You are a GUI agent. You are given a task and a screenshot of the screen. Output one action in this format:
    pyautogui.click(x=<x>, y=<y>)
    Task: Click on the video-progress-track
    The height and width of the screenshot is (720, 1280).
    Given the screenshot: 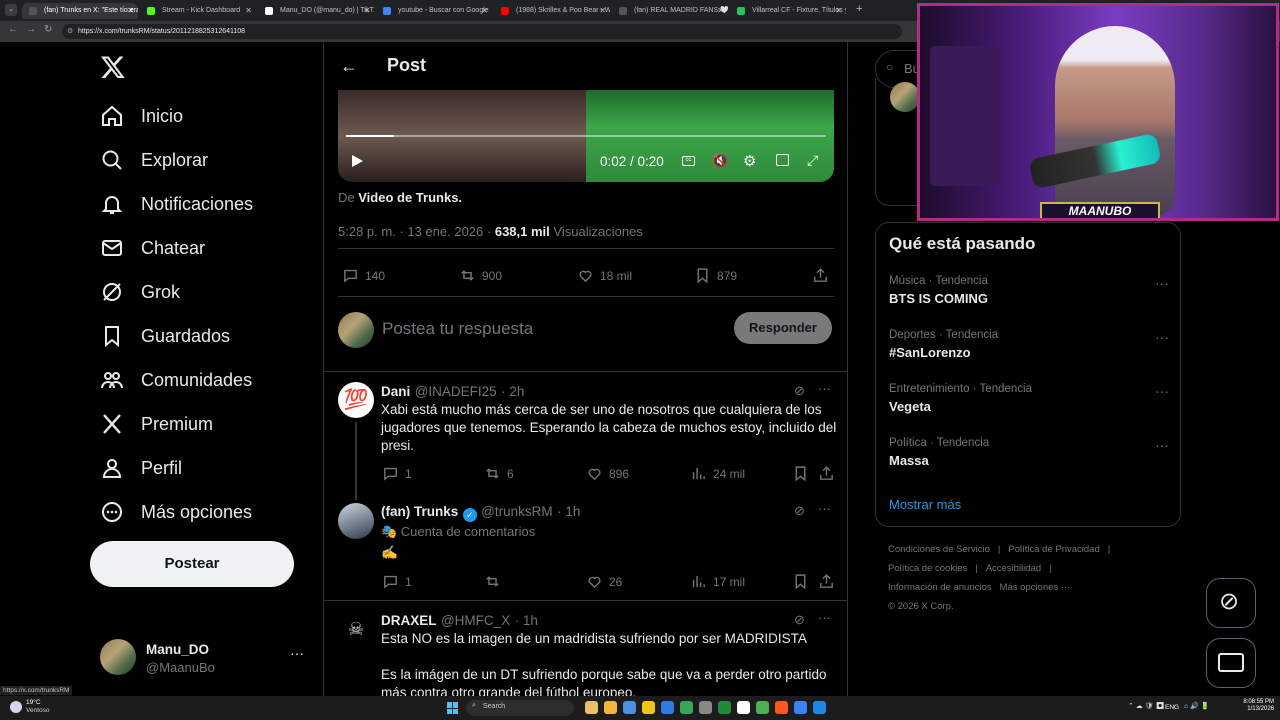 What is the action you would take?
    pyautogui.click(x=586, y=136)
    